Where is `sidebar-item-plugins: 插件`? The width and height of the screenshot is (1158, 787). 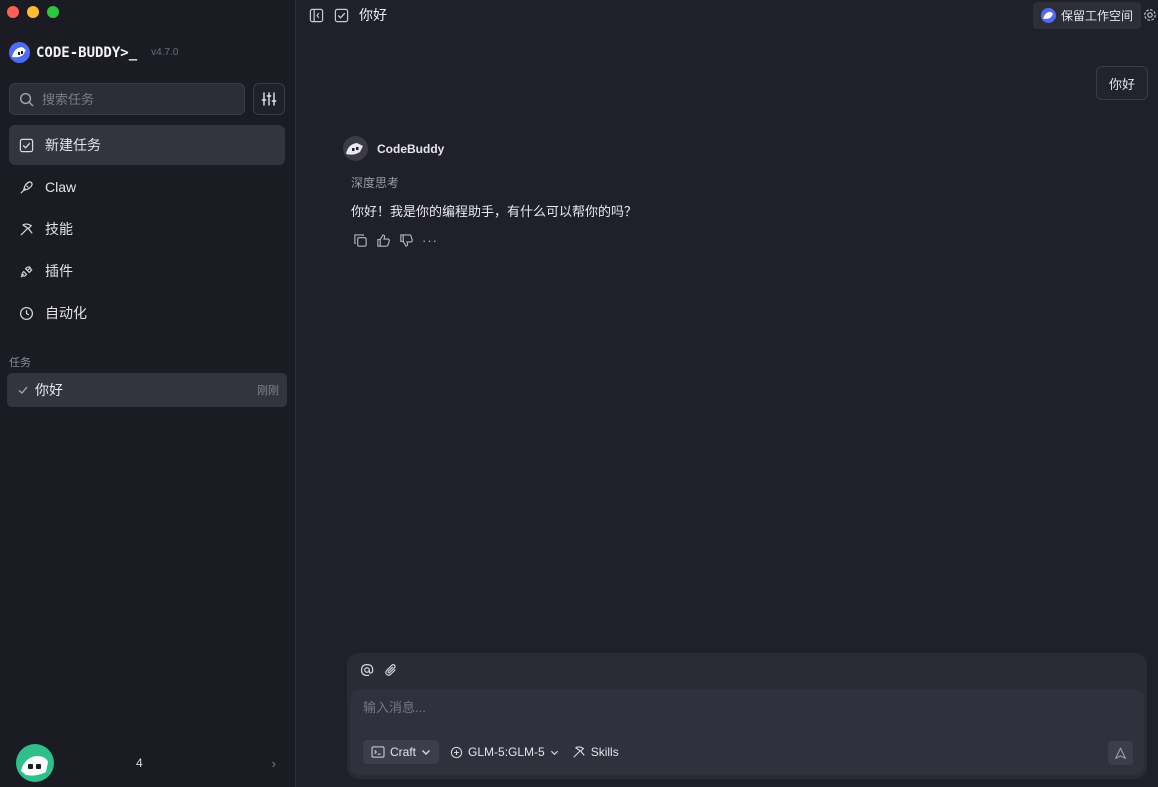
sidebar-item-plugins: 插件 is located at coordinates (147, 271).